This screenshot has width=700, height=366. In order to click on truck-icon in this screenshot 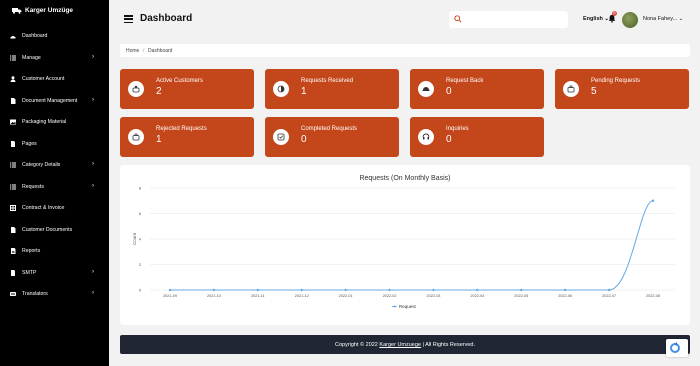, I will do `click(17, 11)`.